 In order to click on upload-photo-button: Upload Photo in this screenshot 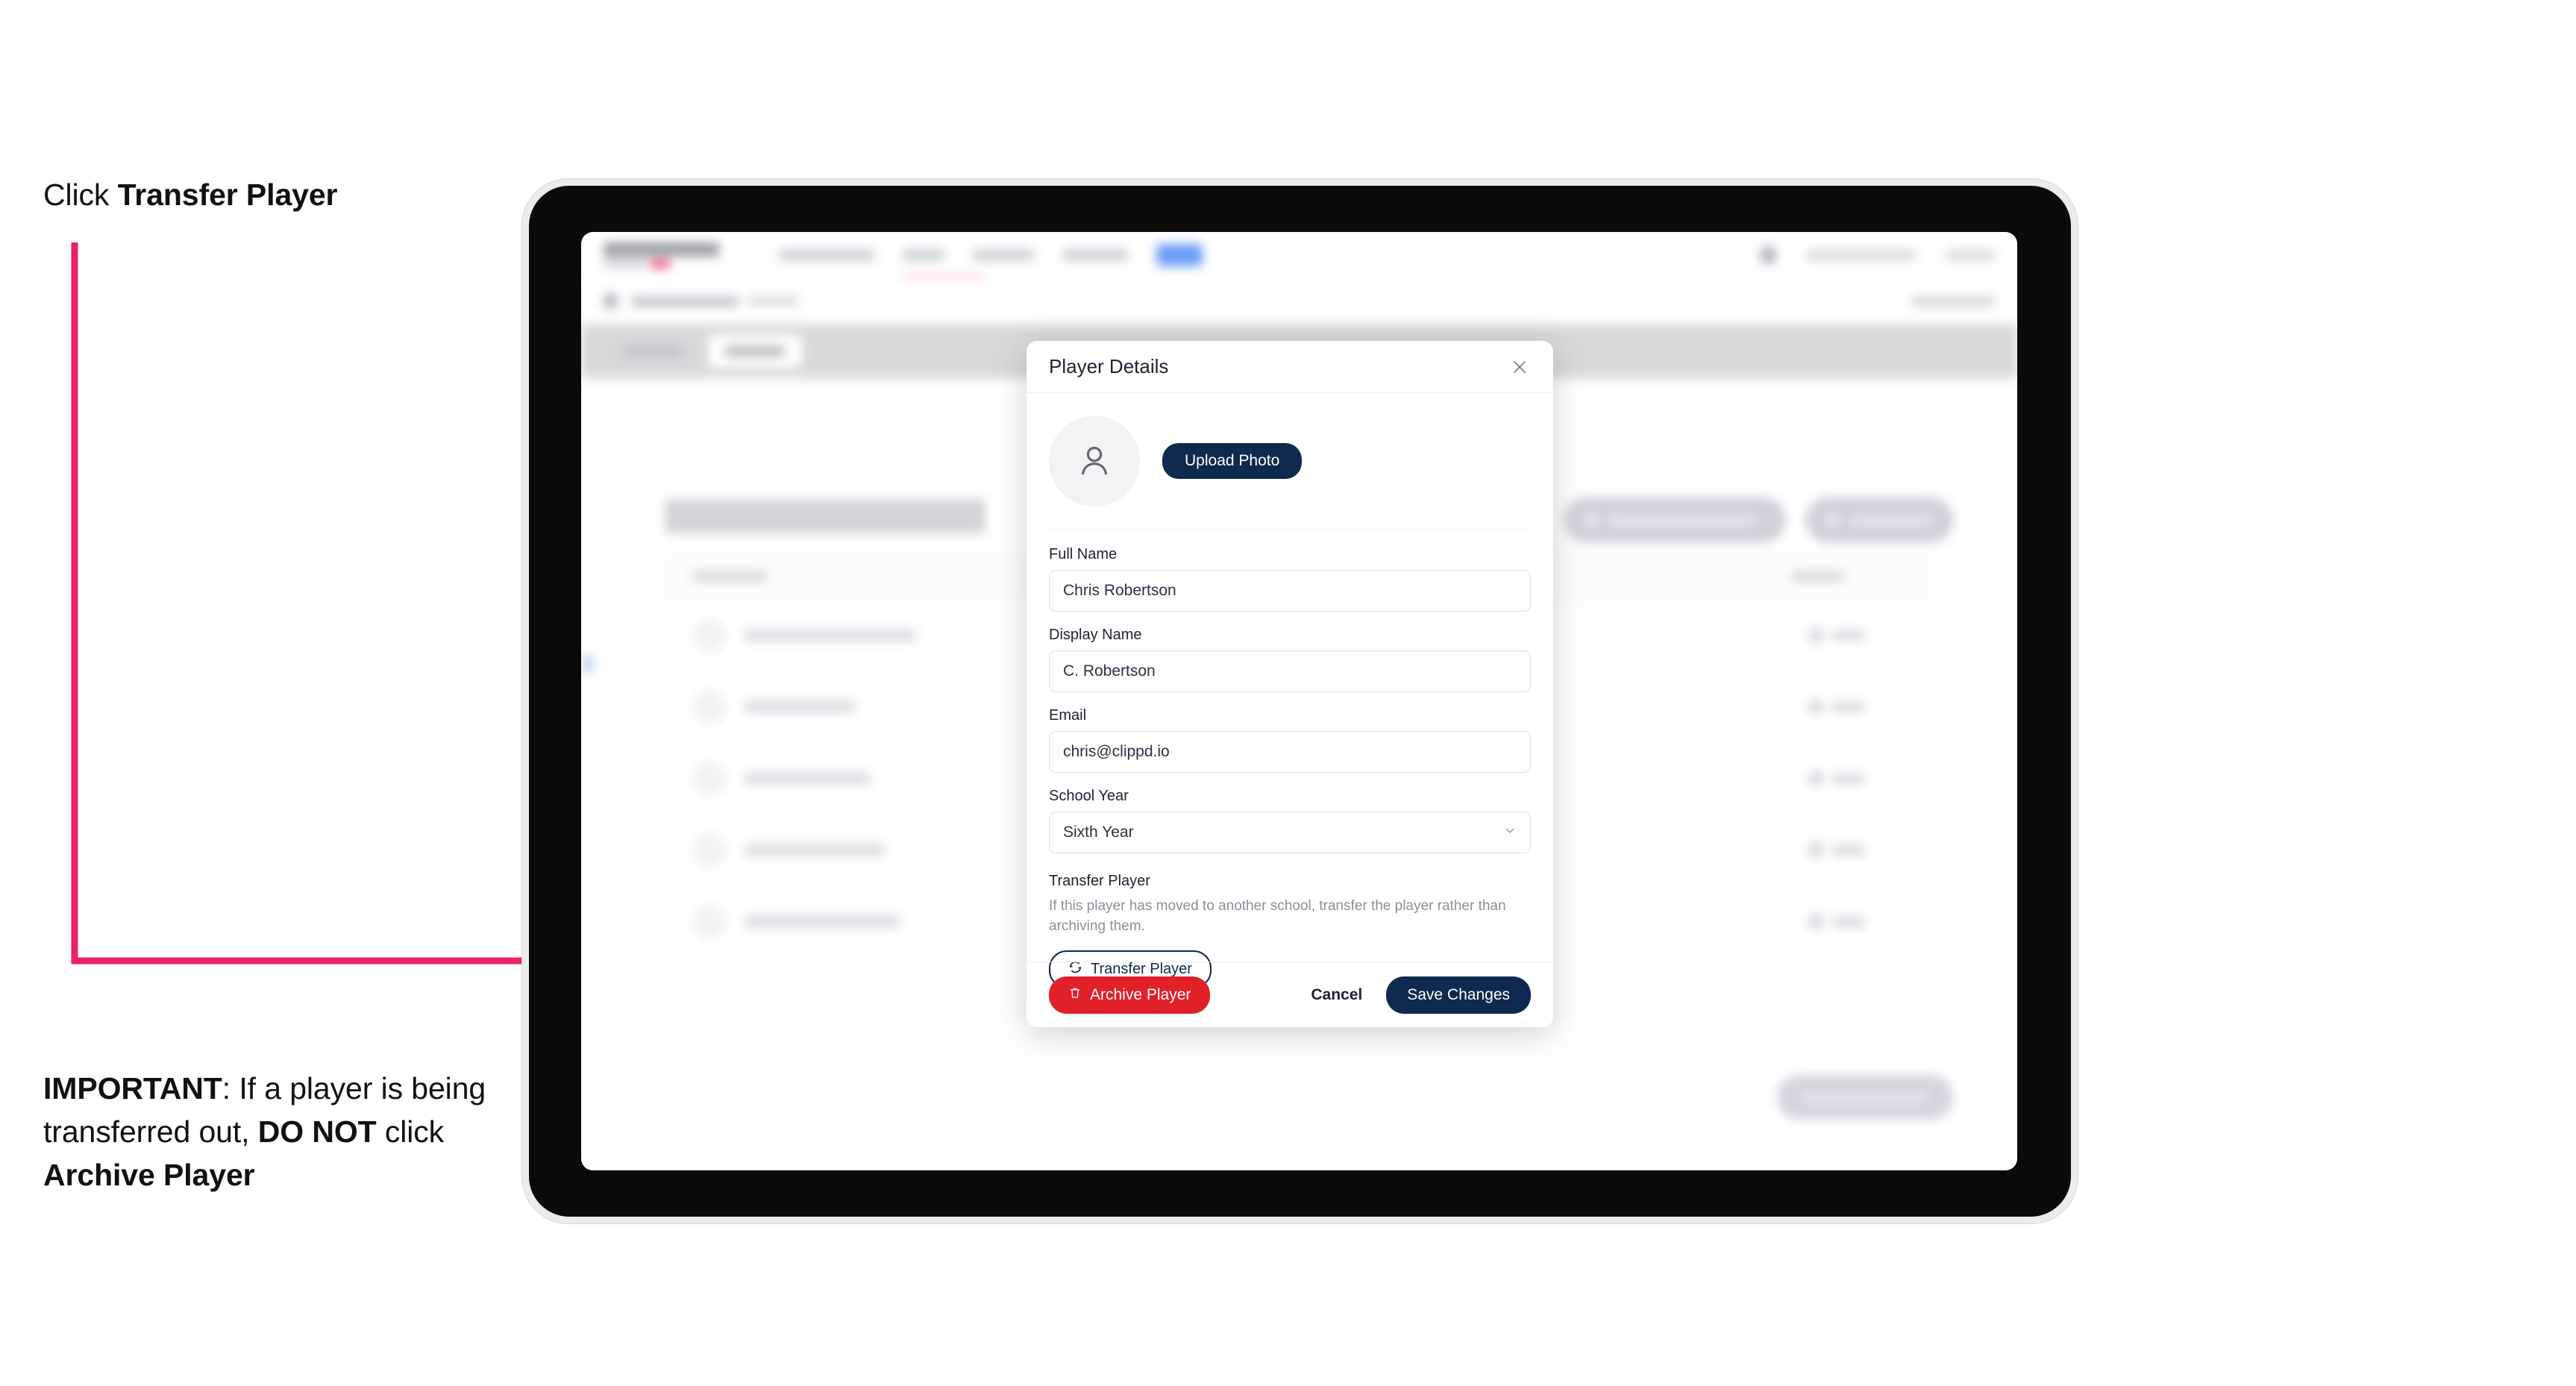, I will do `click(1232, 461)`.